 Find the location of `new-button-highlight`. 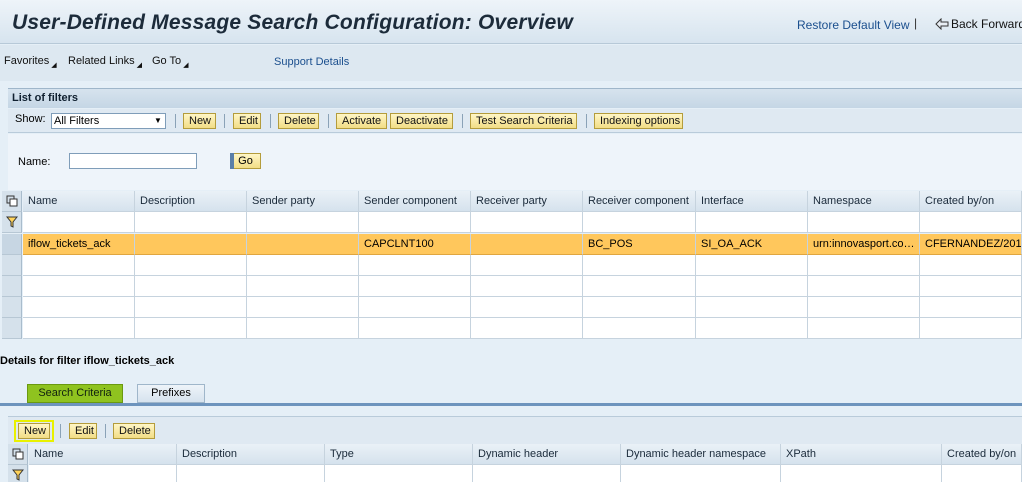

new-button-highlight is located at coordinates (34, 431).